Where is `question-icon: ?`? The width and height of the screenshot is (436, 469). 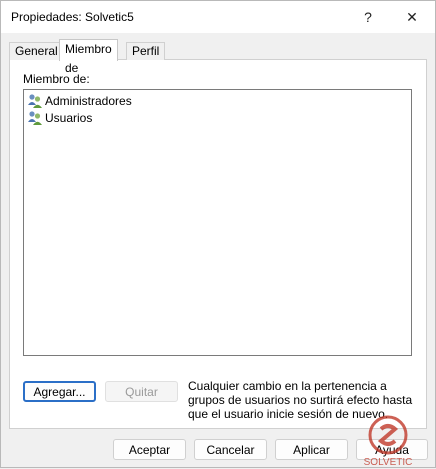
question-icon: ? is located at coordinates (368, 17).